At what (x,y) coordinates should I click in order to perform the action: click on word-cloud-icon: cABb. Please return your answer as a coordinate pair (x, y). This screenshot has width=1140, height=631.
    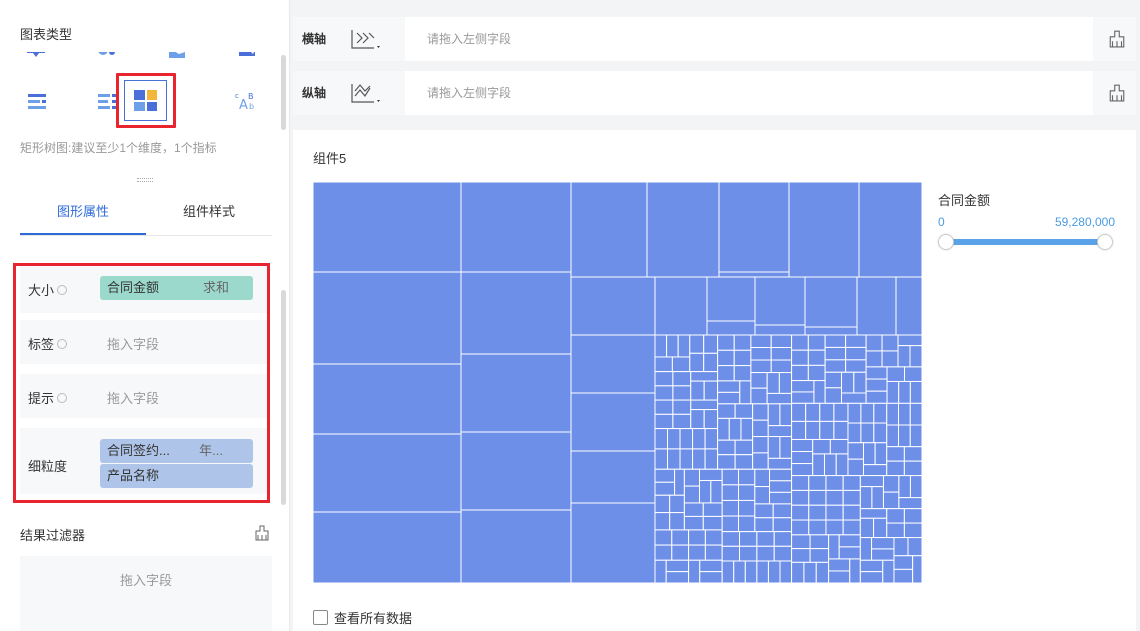
    Looking at the image, I should click on (247, 101).